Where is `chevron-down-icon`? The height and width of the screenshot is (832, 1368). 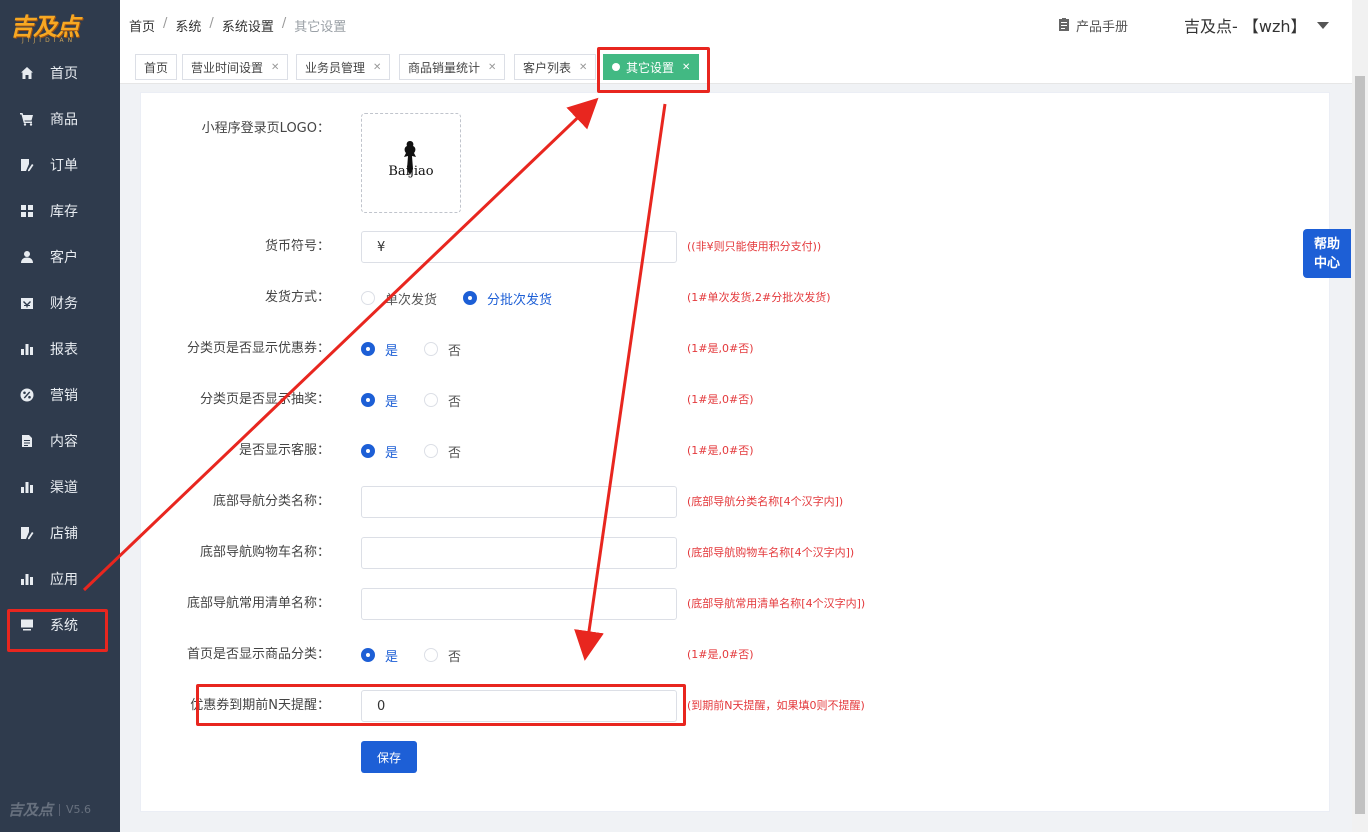 chevron-down-icon is located at coordinates (1322, 25).